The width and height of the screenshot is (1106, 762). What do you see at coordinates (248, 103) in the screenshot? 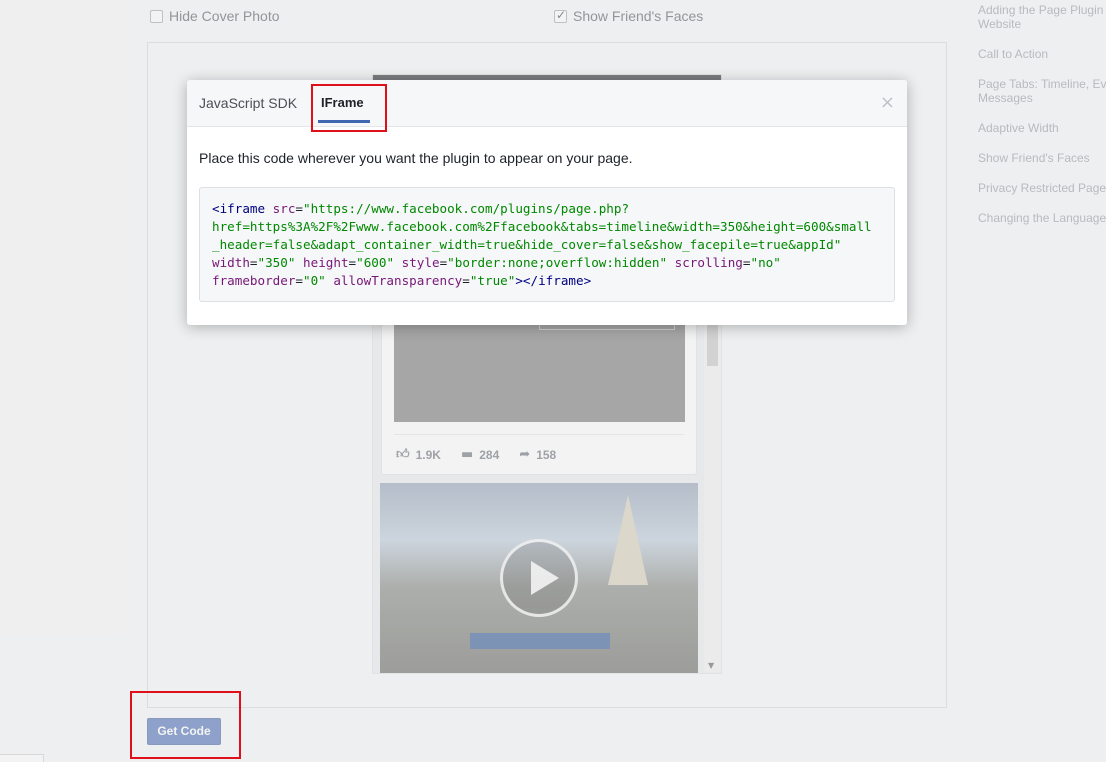
I see `tab-javascript-sdk: JavaScript SDK` at bounding box center [248, 103].